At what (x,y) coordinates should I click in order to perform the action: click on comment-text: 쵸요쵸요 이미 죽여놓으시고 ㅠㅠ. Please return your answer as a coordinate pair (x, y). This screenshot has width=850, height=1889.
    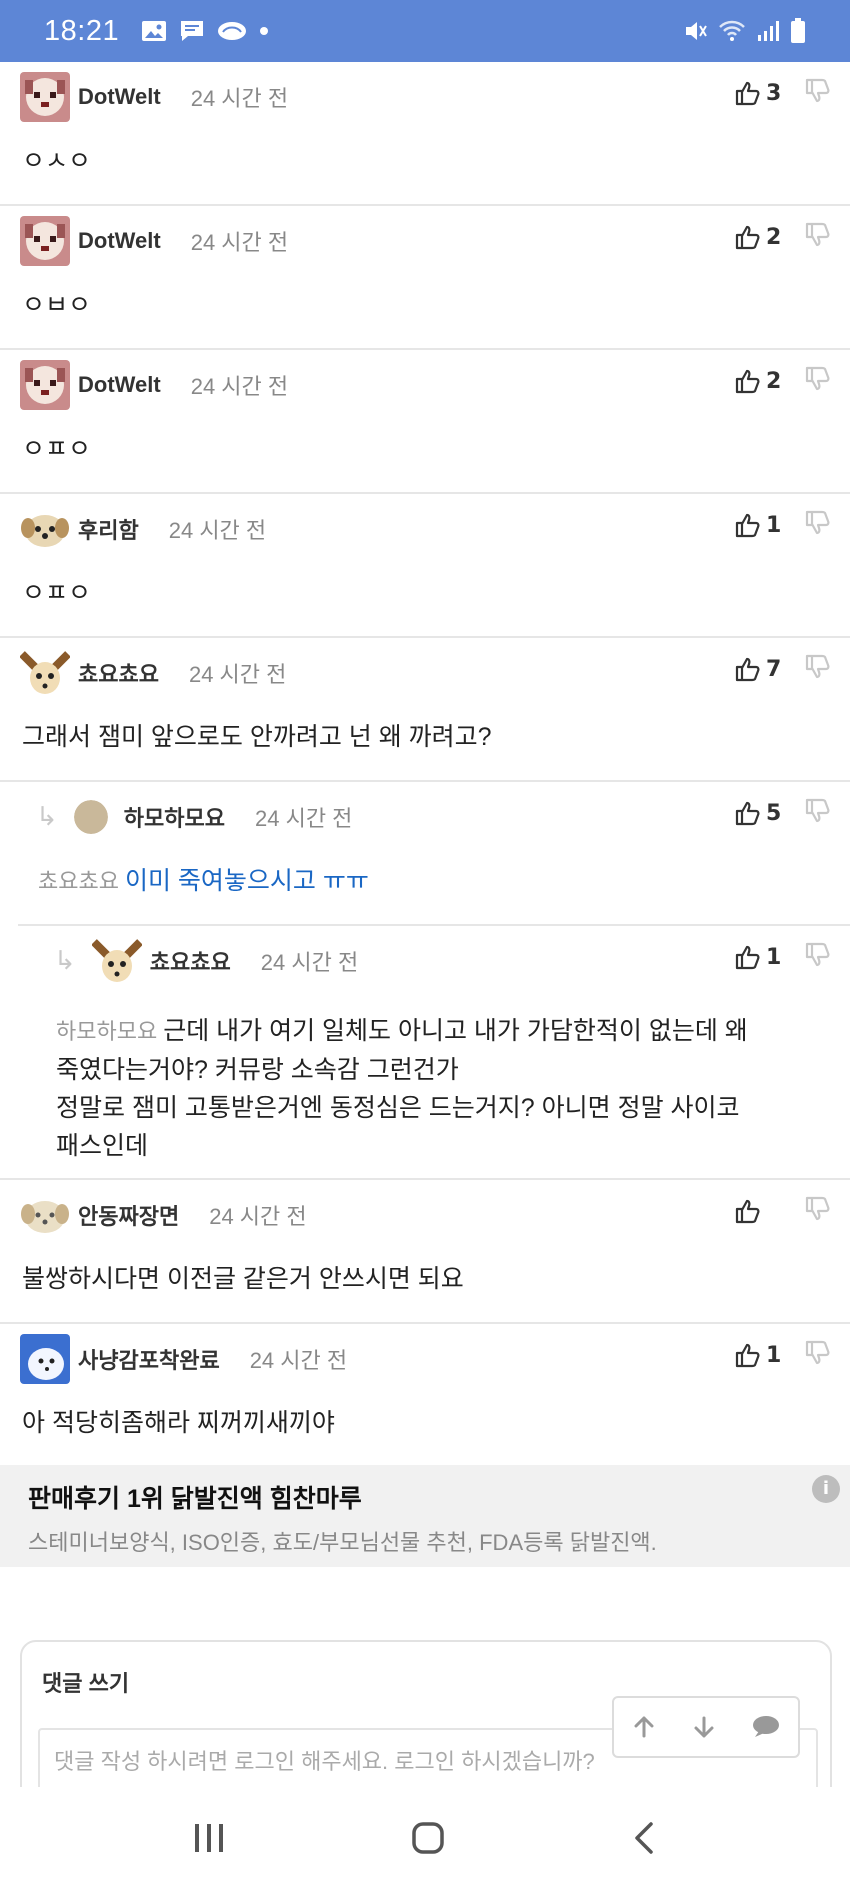
    Looking at the image, I should click on (434, 894).